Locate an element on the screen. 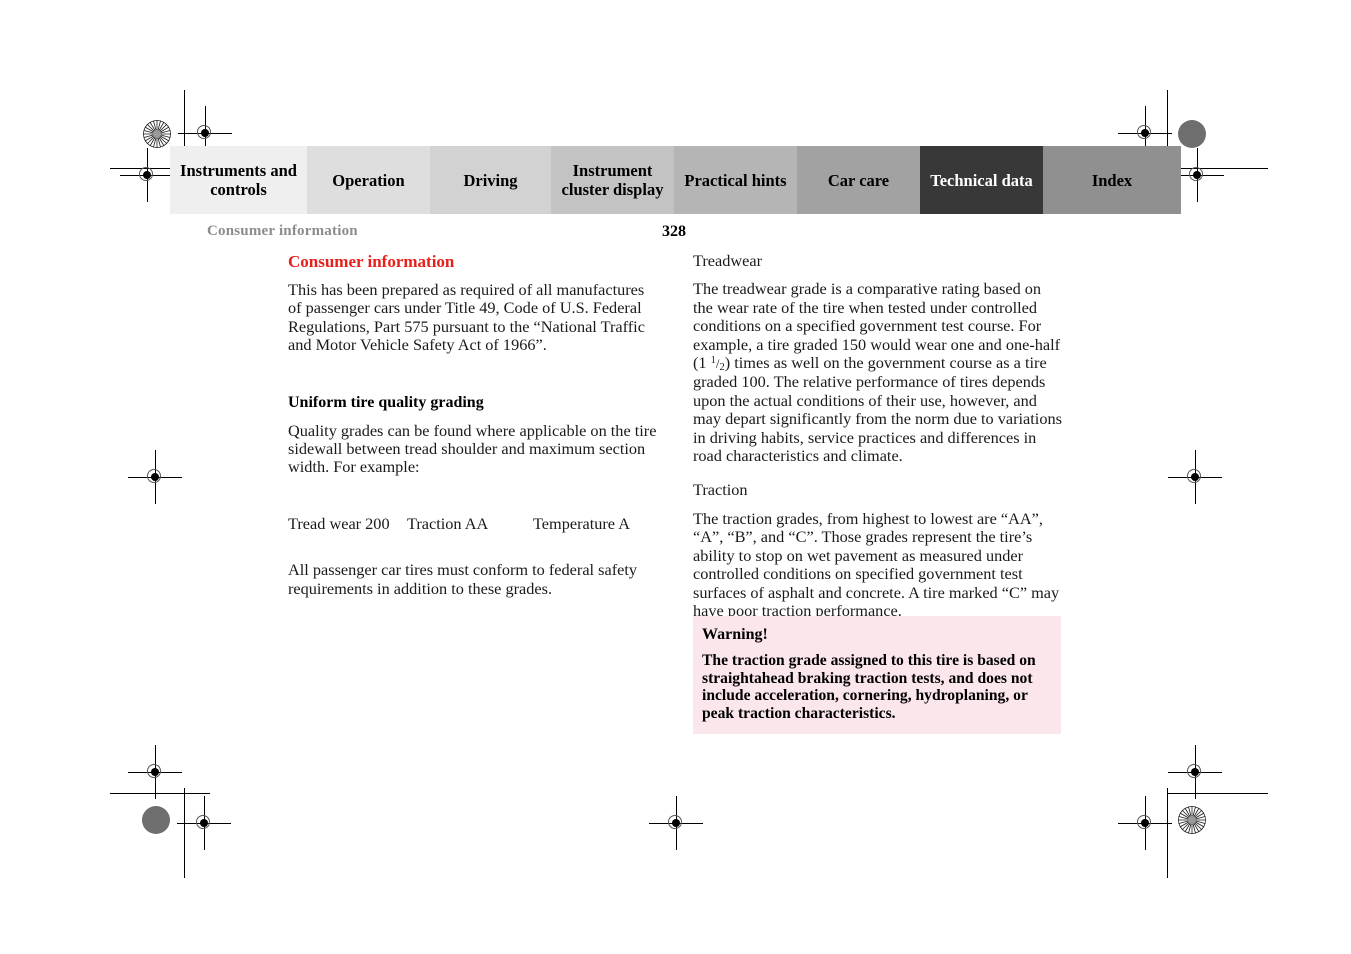 The width and height of the screenshot is (1351, 954). tab-label: Technical data is located at coordinates (981, 180).